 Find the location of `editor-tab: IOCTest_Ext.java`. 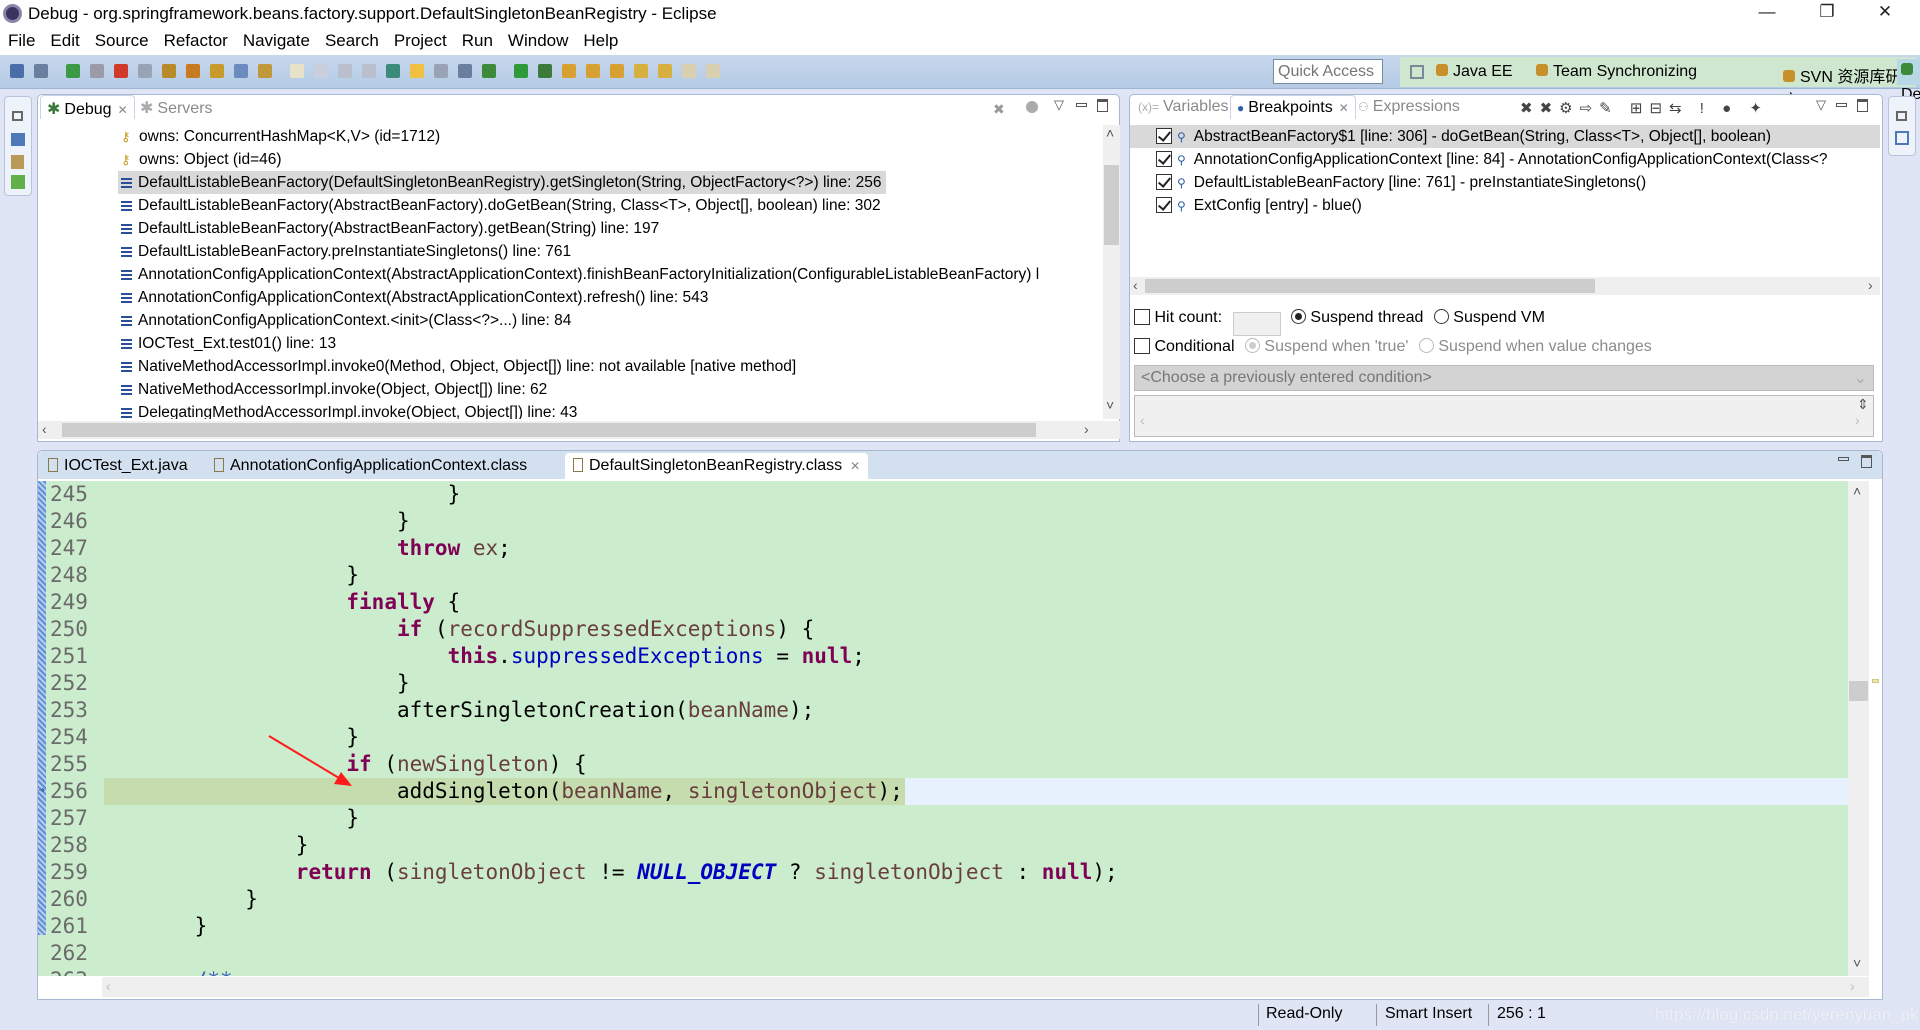

editor-tab: IOCTest_Ext.java is located at coordinates (118, 466).